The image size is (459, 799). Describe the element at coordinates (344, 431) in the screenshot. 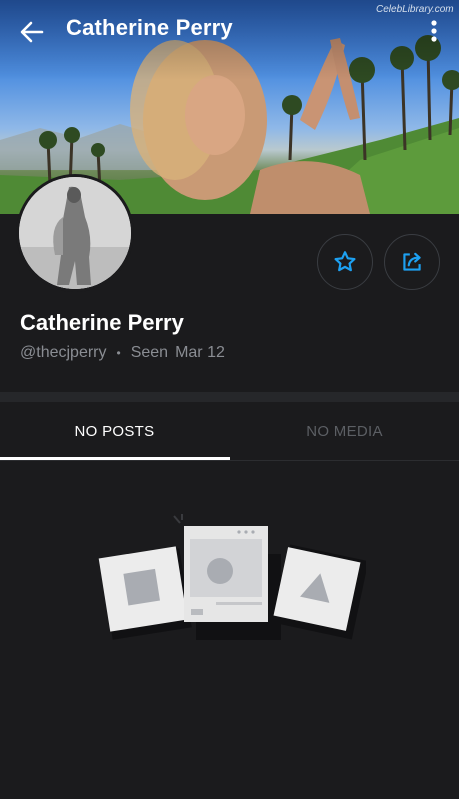

I see `tab-media: NO MEDIA` at that location.